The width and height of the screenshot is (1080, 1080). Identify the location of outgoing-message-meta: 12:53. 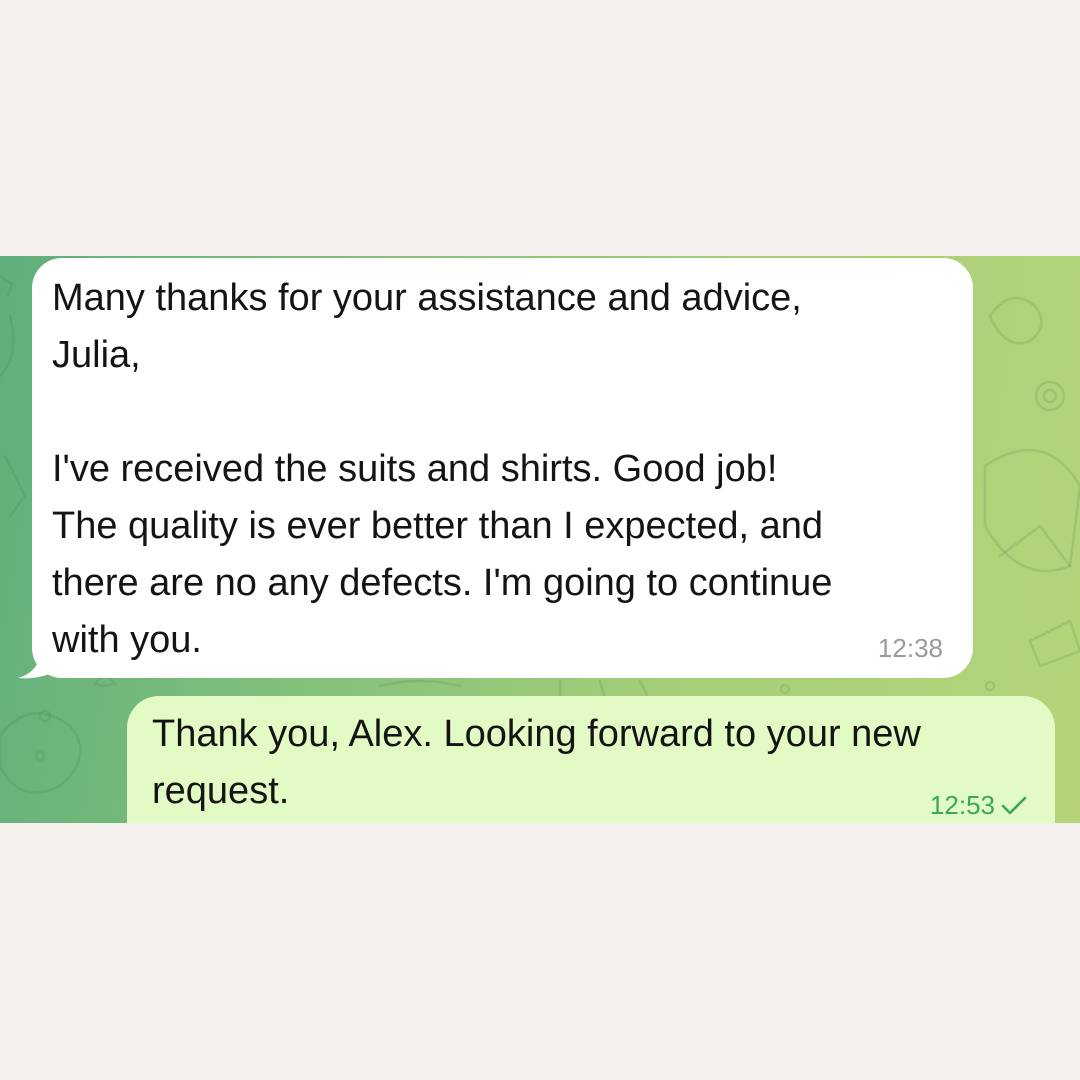
(979, 805).